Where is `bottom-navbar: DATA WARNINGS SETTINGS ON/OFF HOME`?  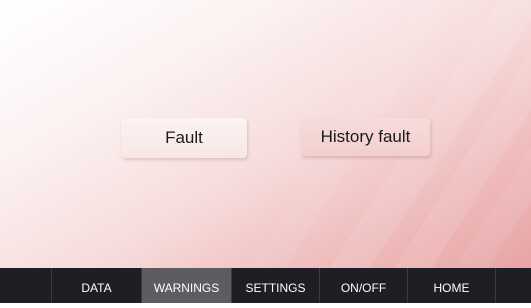 bottom-navbar: DATA WARNINGS SETTINGS ON/OFF HOME is located at coordinates (265, 285).